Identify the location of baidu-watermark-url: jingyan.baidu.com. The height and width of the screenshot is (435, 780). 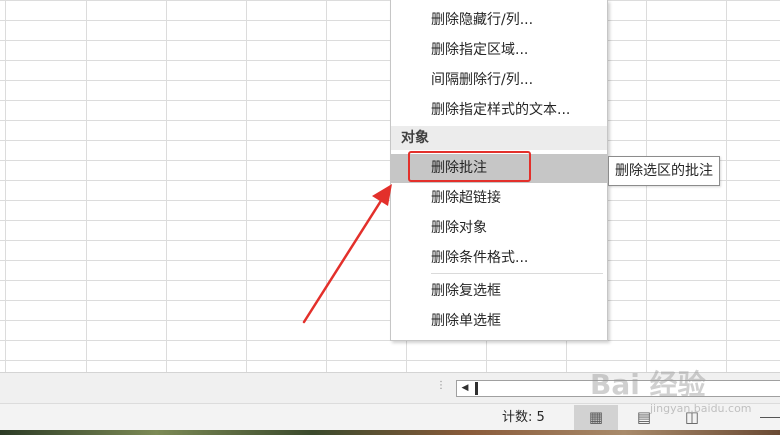
(701, 408).